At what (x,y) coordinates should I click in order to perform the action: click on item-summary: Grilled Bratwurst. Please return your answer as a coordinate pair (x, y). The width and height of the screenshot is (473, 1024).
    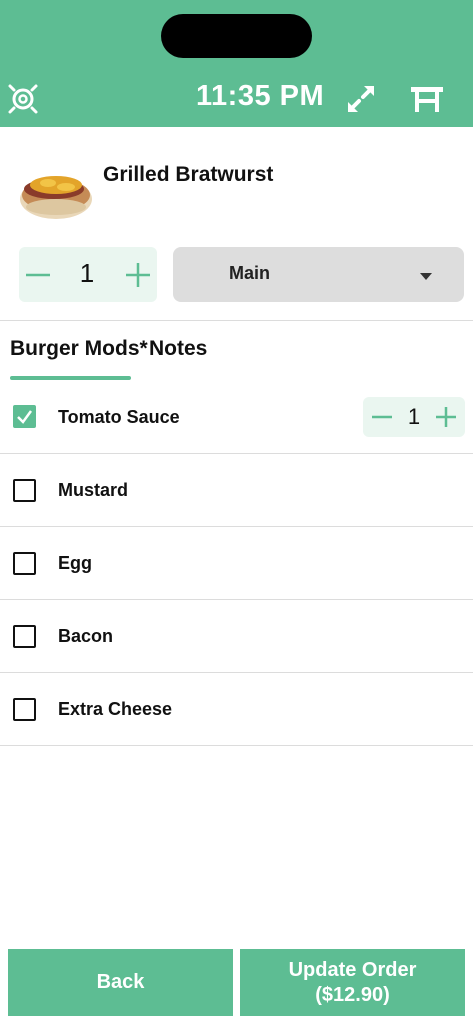
    Looking at the image, I should click on (236, 190).